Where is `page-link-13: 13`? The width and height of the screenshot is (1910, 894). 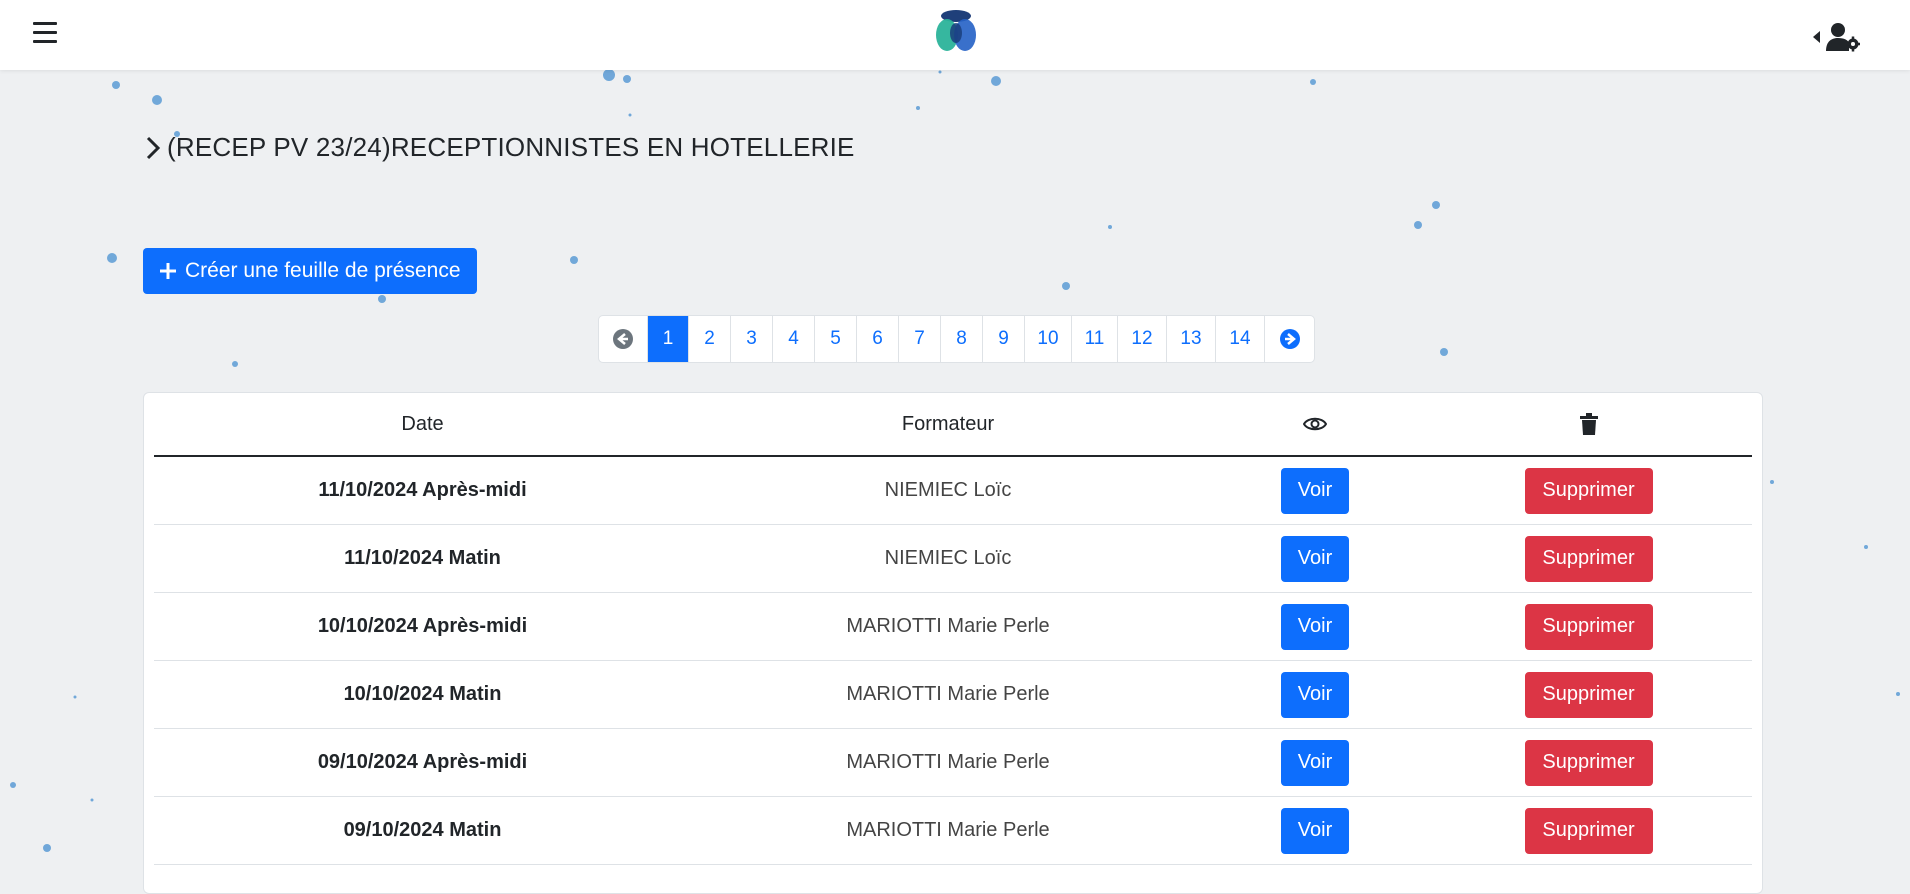
page-link-13: 13 is located at coordinates (1191, 339).